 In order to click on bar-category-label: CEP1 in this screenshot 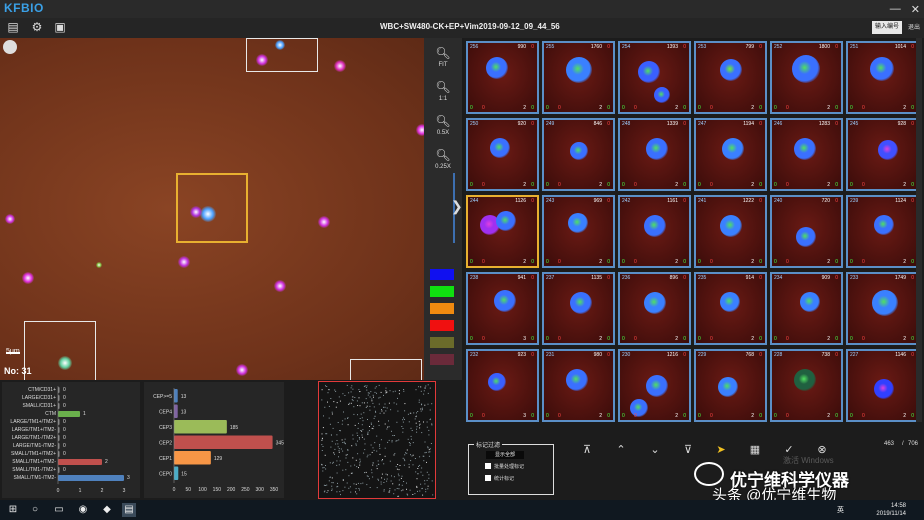, I will do `click(165, 459)`.